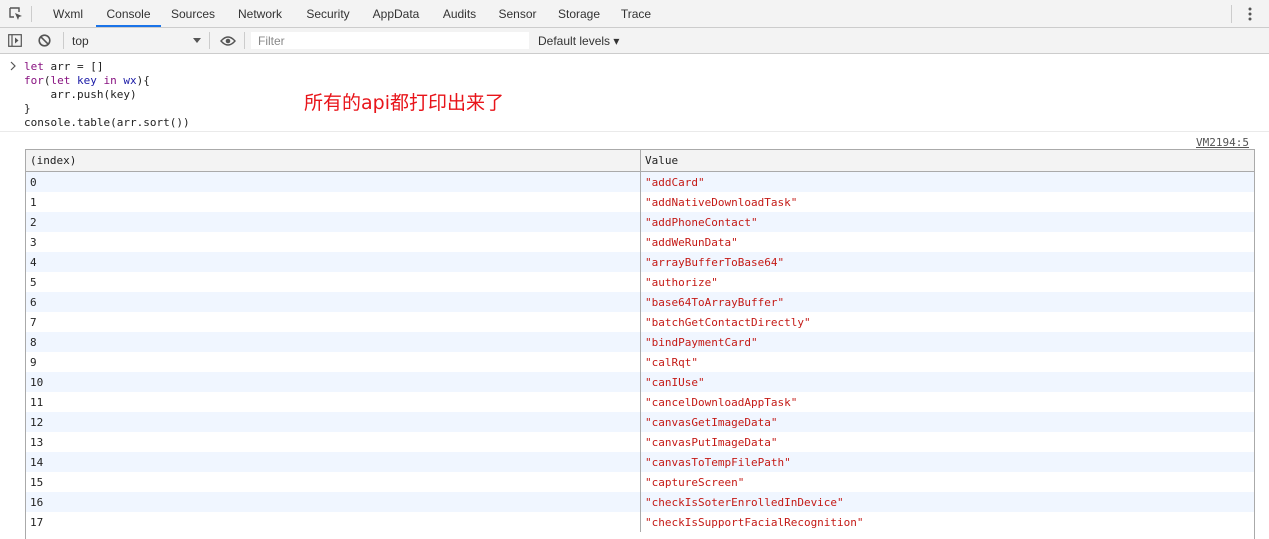 Image resolution: width=1269 pixels, height=539 pixels. Describe the element at coordinates (390, 40) in the screenshot. I see `filter-input` at that location.